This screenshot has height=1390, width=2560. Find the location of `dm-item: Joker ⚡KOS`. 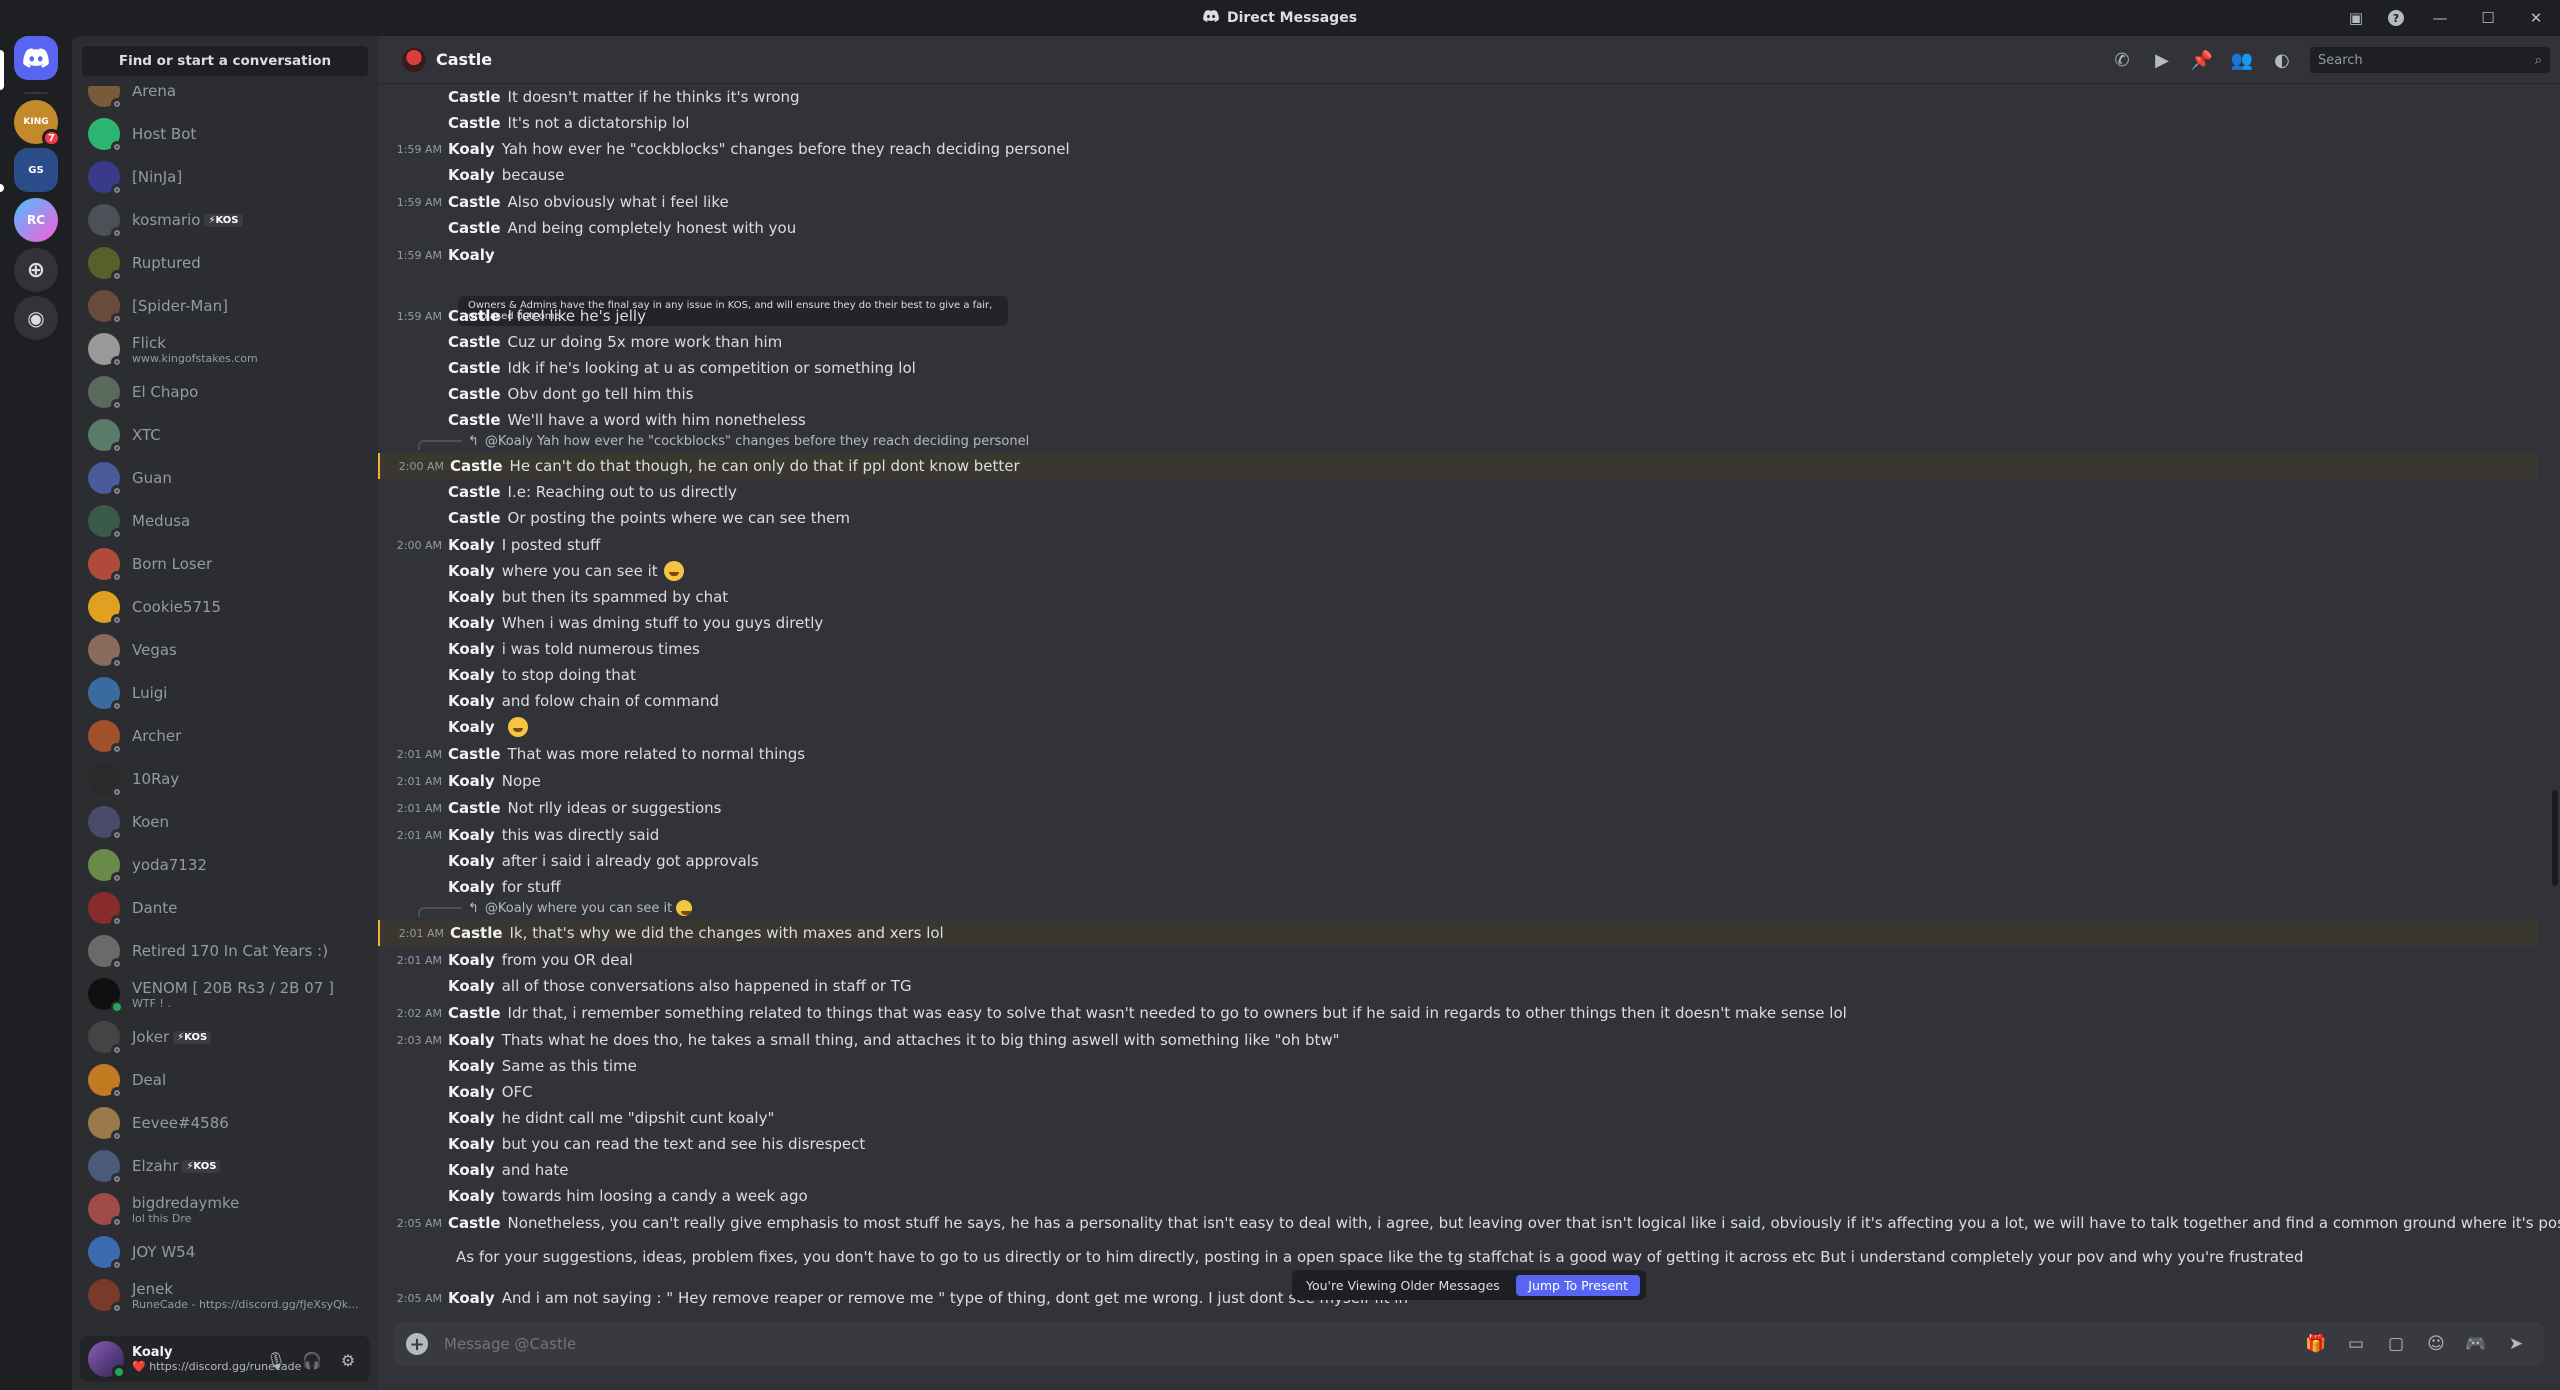

dm-item: Joker ⚡KOS is located at coordinates (225, 1037).